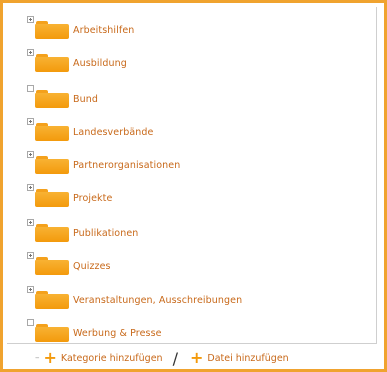  What do you see at coordinates (113, 132) in the screenshot?
I see `tree-item-label: Landesverbände` at bounding box center [113, 132].